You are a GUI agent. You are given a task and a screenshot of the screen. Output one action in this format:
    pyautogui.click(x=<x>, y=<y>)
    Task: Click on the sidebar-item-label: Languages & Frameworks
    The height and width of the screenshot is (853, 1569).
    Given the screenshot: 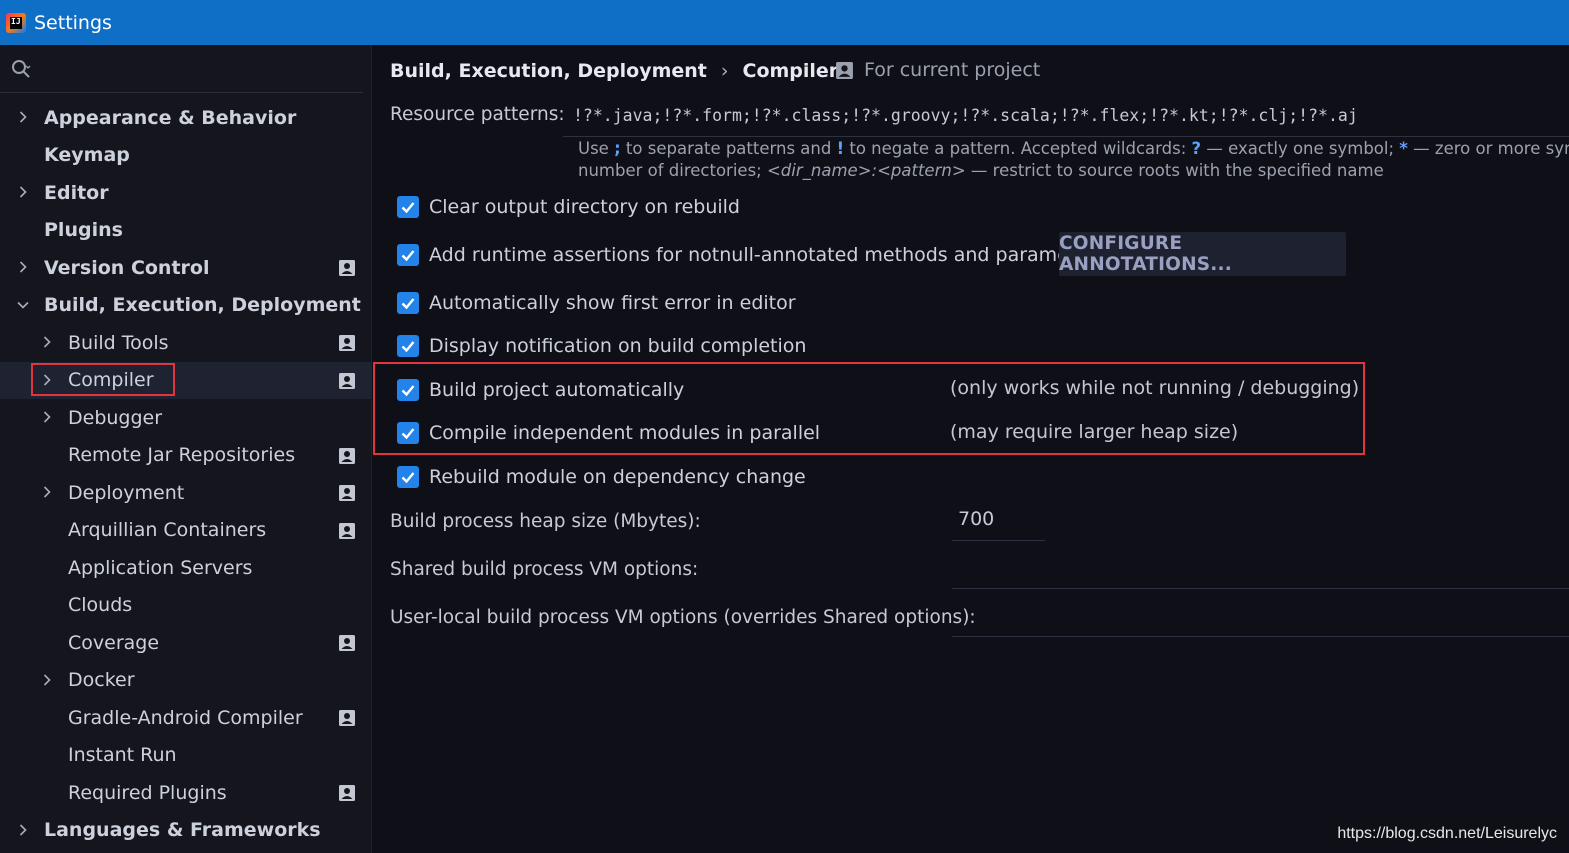 What is the action you would take?
    pyautogui.click(x=182, y=830)
    